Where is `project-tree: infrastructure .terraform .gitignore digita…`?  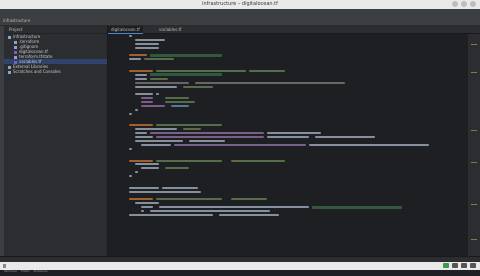 project-tree: infrastructure .terraform .gitignore digita… is located at coordinates (55, 54).